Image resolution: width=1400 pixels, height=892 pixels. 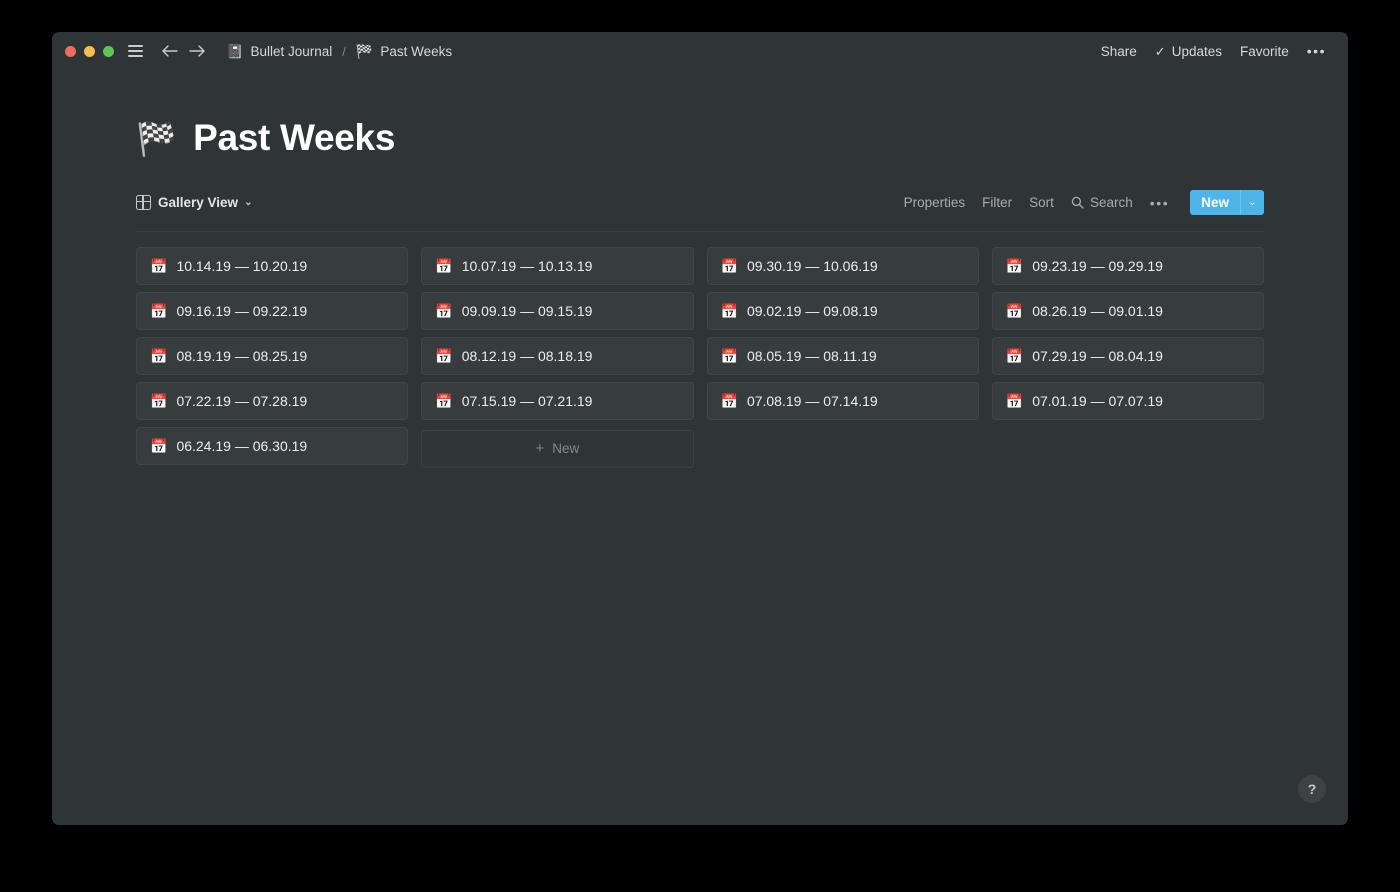 What do you see at coordinates (1312, 789) in the screenshot?
I see `help-button: ?` at bounding box center [1312, 789].